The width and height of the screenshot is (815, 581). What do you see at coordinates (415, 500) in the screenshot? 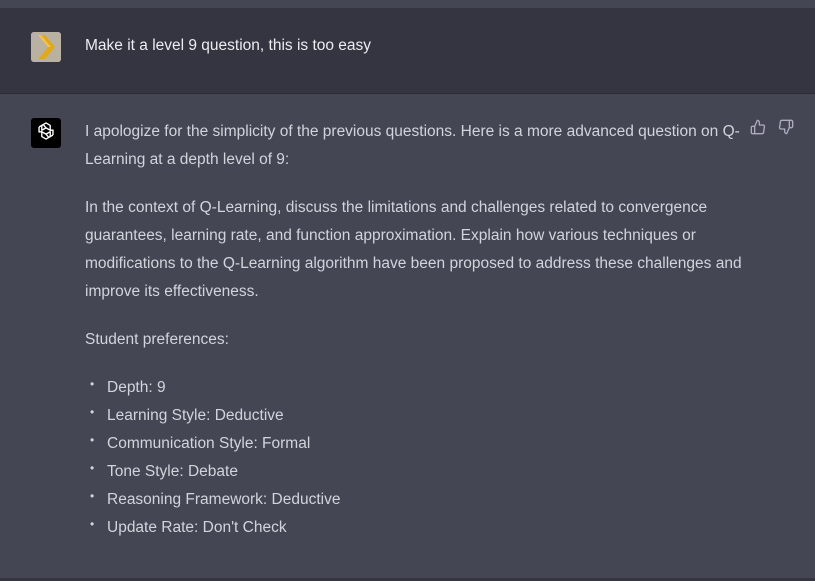
I see `list-item: • Reasoning Framework: Deductive` at bounding box center [415, 500].